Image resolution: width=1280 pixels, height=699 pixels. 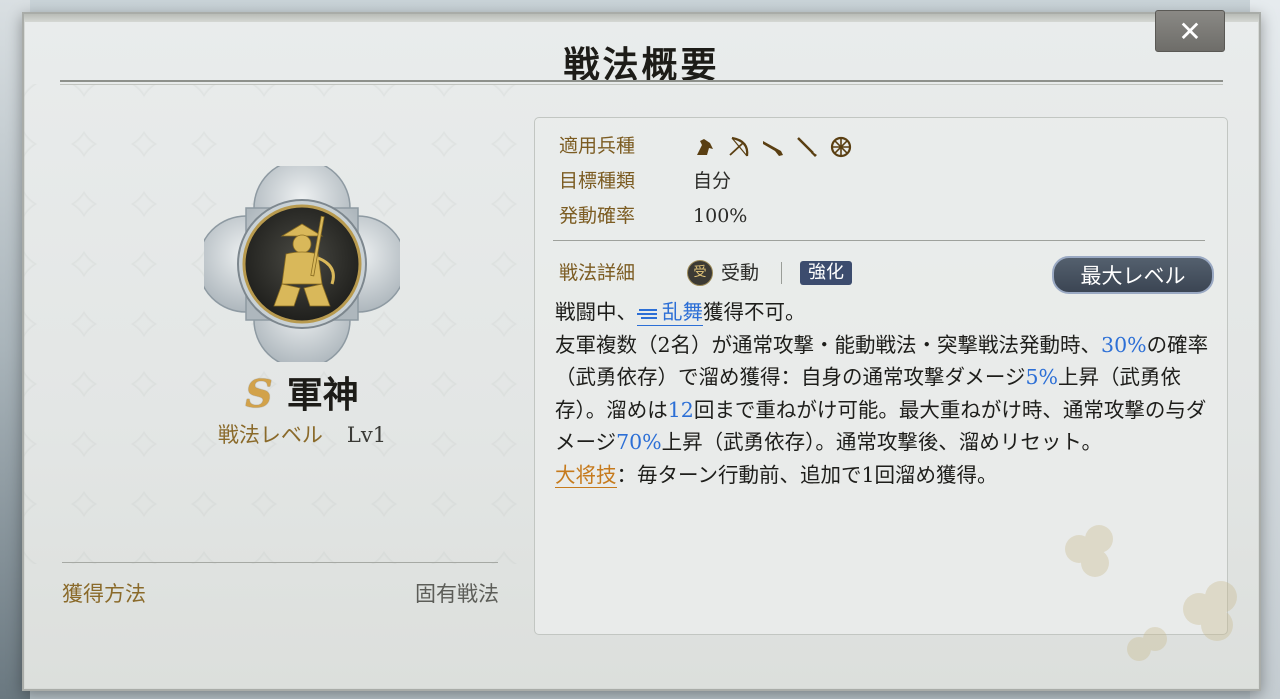 I want to click on skill-emblem-icon, so click(x=302, y=264).